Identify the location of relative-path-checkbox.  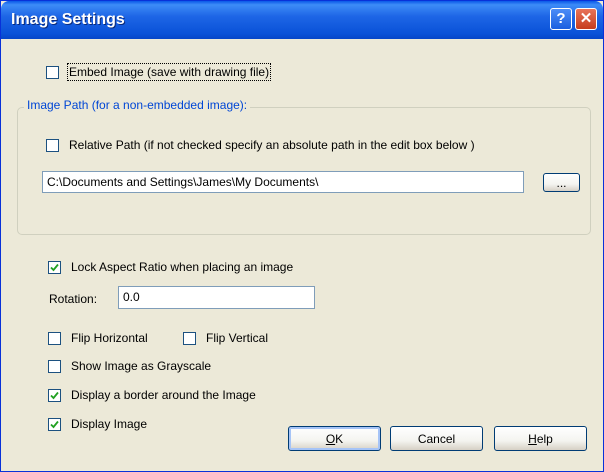
(52, 145).